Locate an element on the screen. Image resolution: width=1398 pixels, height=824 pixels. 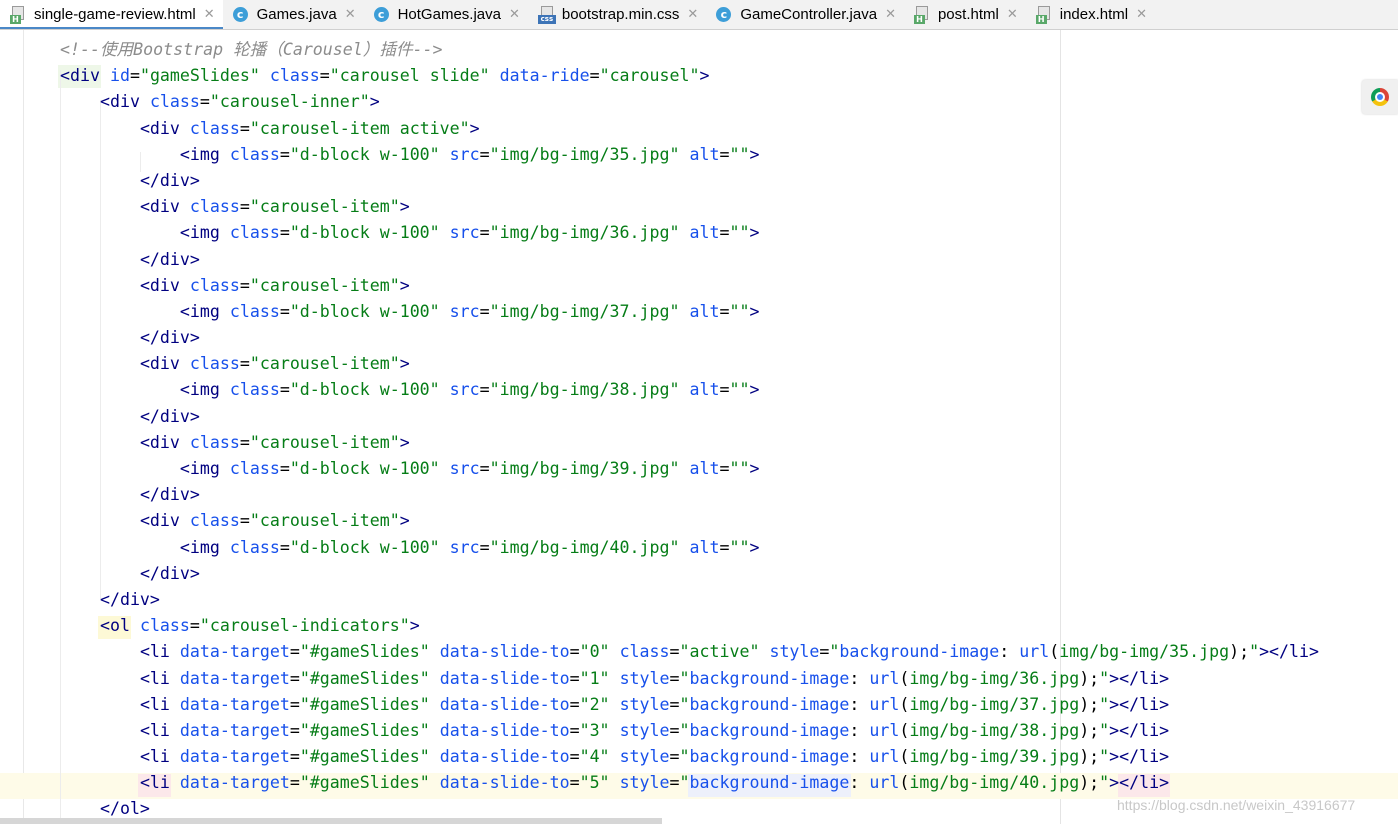
code-token: "carousel" is located at coordinates (649, 76).